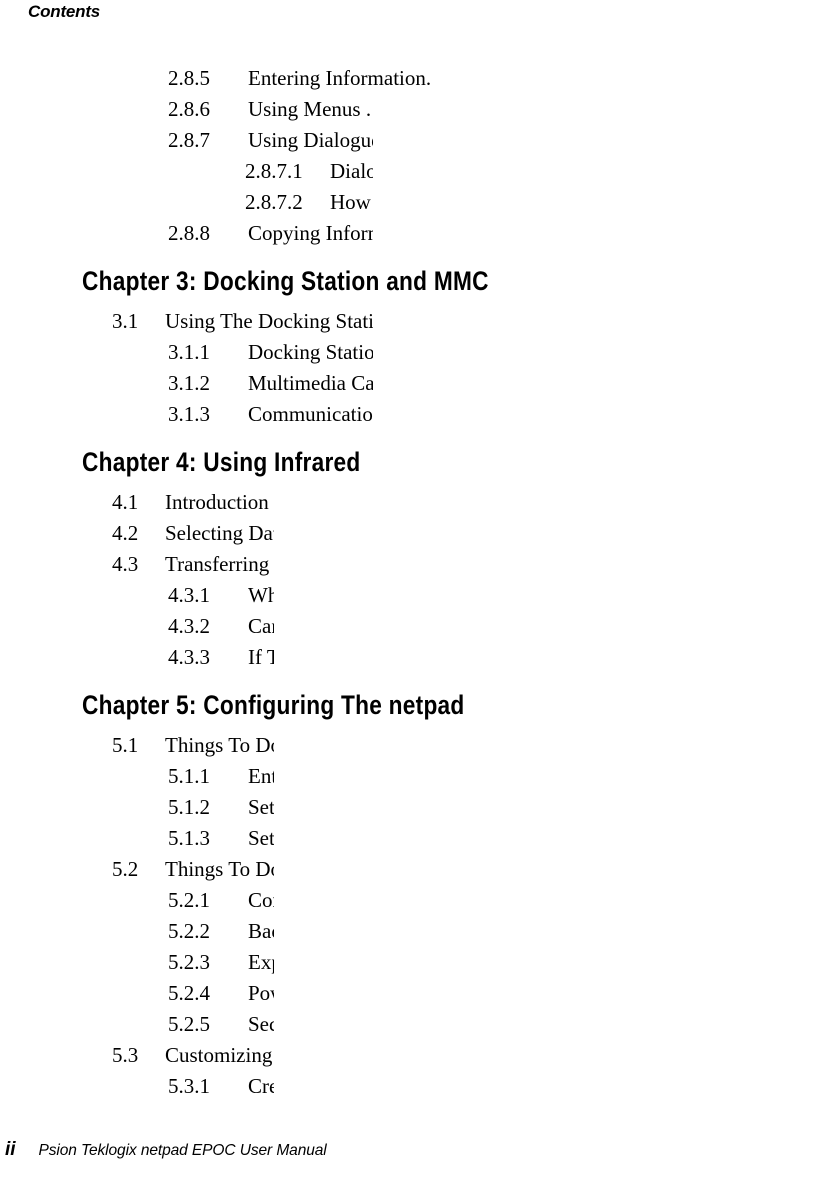 Image resolution: width=833 pixels, height=1177 pixels. I want to click on toc-entry-number: 5.2.1, so click(189, 900).